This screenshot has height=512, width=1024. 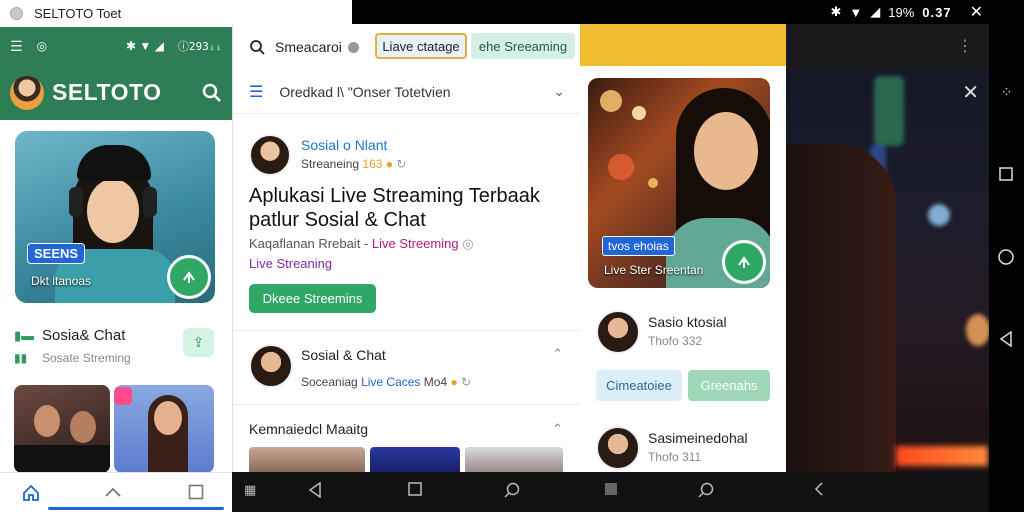 What do you see at coordinates (686, 334) in the screenshot?
I see `live-user-1: Sasio ktosial Thofo 332` at bounding box center [686, 334].